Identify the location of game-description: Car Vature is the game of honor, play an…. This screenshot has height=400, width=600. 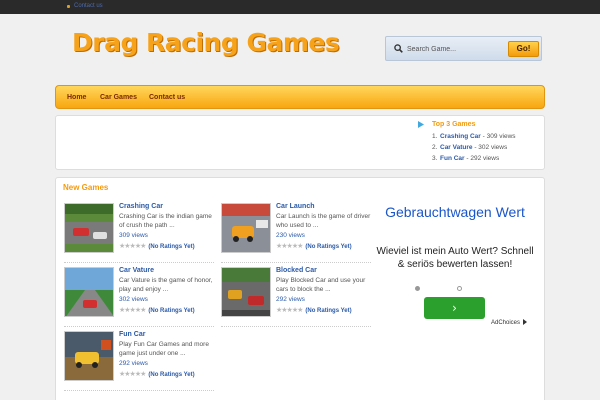
(166, 285).